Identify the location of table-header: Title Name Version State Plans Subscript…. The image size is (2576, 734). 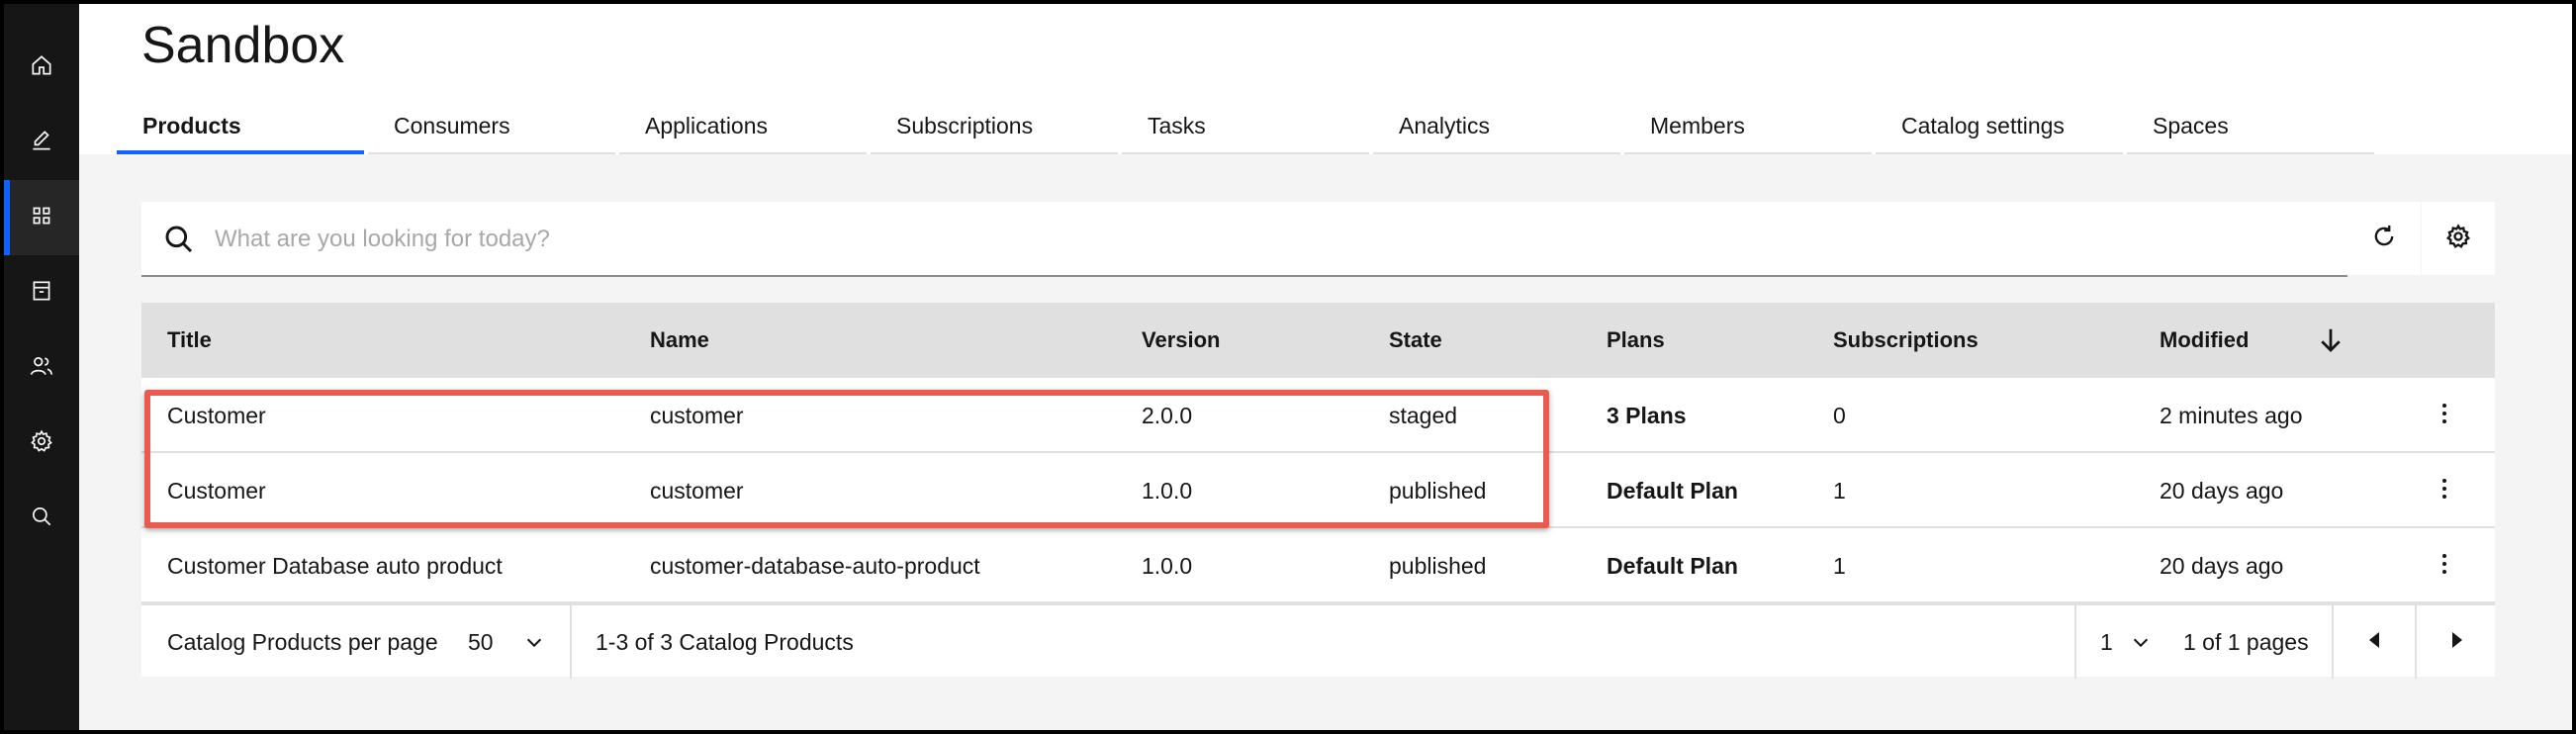
(1318, 340).